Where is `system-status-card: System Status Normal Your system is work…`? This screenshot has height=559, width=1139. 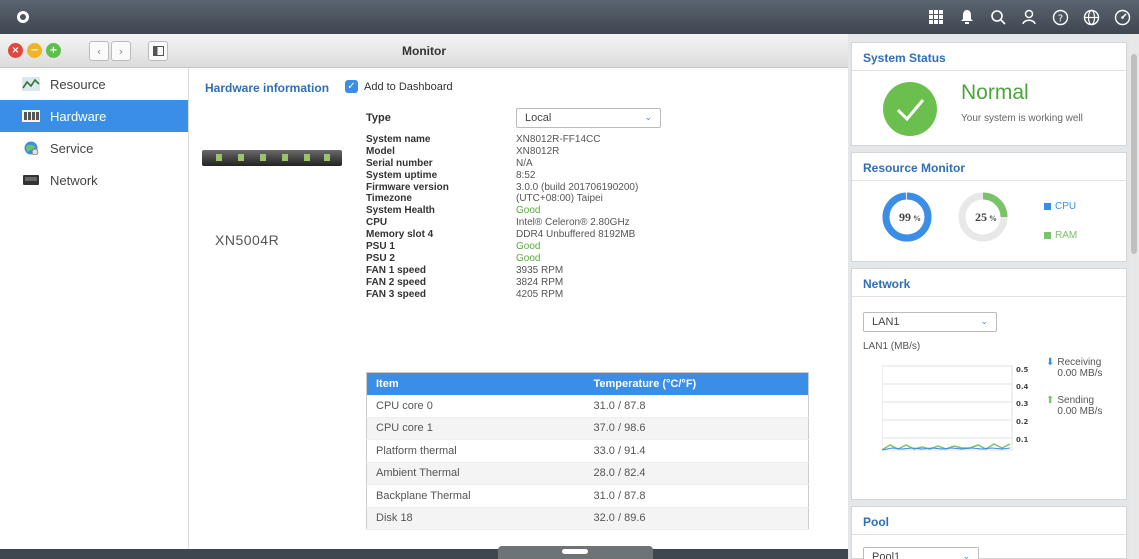 system-status-card: System Status Normal Your system is work… is located at coordinates (989, 94).